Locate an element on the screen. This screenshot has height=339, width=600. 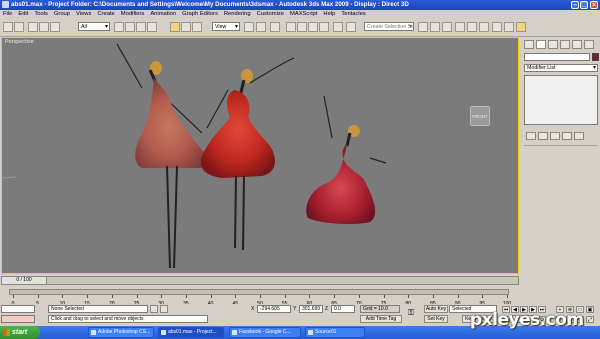
unlink-icon is located at coordinates (44, 27).